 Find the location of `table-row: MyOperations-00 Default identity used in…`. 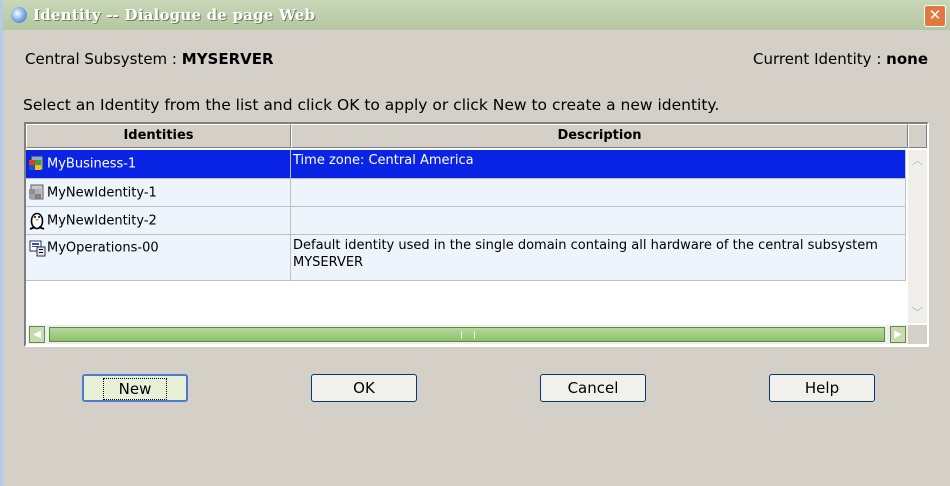

table-row: MyOperations-00 Default identity used in… is located at coordinates (466, 258).